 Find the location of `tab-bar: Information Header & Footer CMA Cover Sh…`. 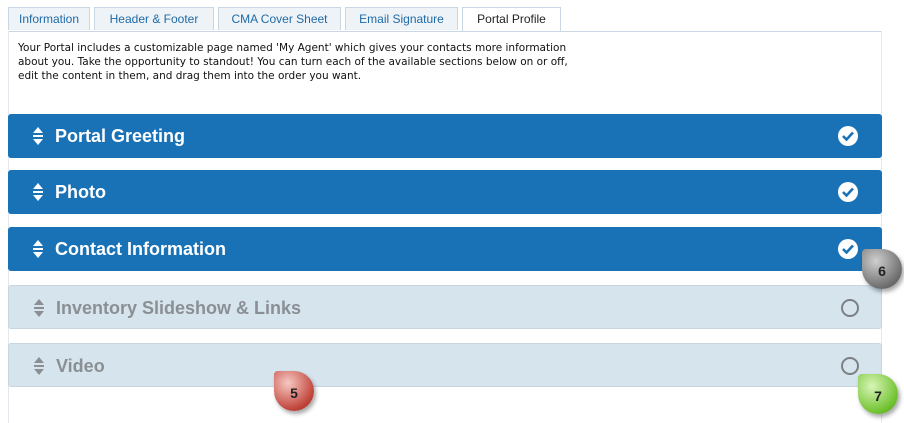

tab-bar: Information Header & Footer CMA Cover Sh… is located at coordinates (445, 19).